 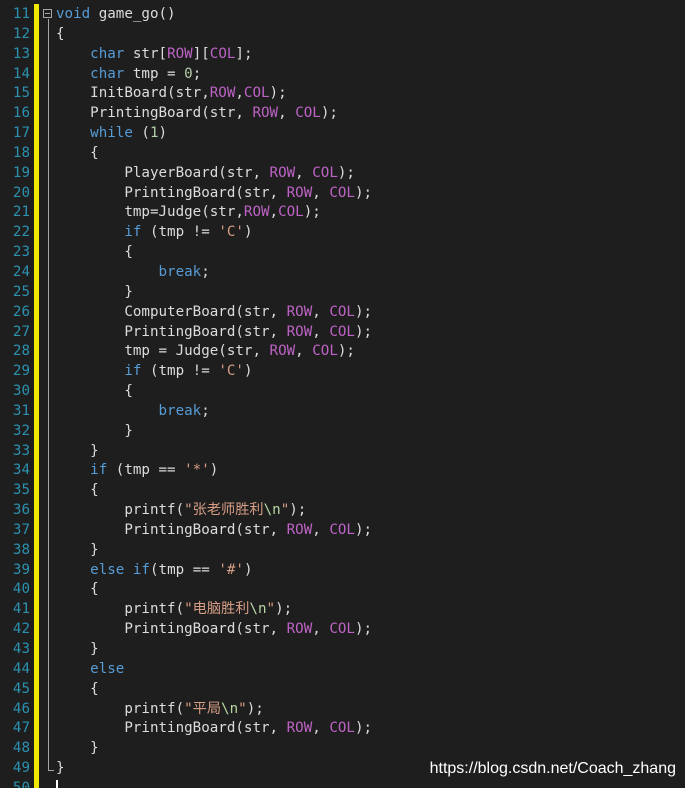 I want to click on code-text: void game_go(), so click(x=116, y=15).